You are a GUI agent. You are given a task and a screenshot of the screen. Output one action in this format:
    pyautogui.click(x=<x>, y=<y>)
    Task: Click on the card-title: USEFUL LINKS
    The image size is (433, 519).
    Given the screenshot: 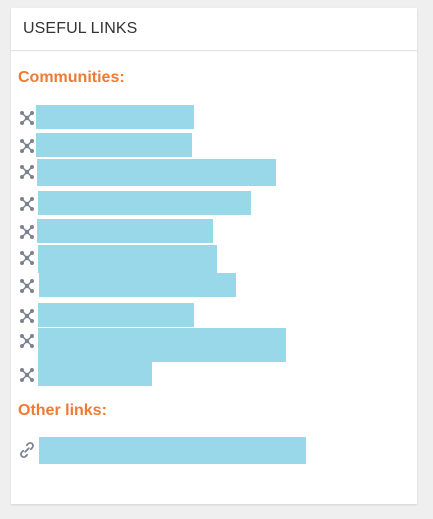 What is the action you would take?
    pyautogui.click(x=80, y=28)
    